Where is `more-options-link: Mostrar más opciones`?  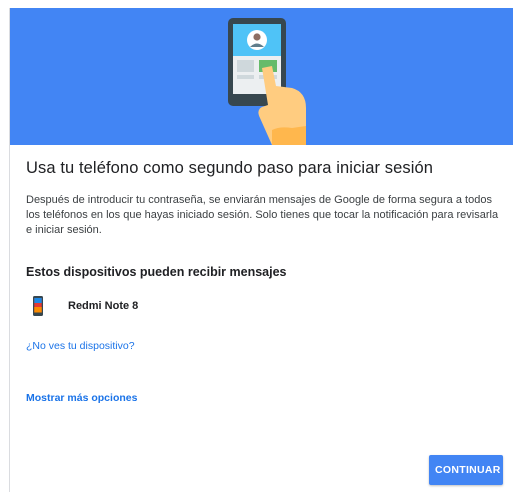 more-options-link: Mostrar más opciones is located at coordinates (81, 398).